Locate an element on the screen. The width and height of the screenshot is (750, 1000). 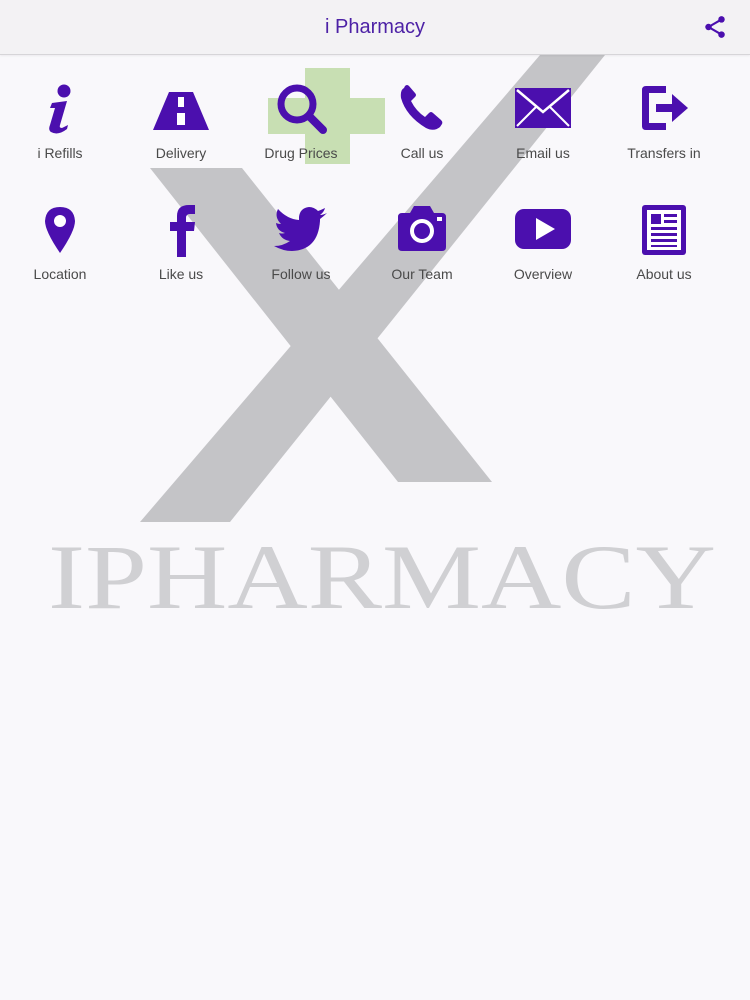
tile-label: Follow us is located at coordinates (301, 274).